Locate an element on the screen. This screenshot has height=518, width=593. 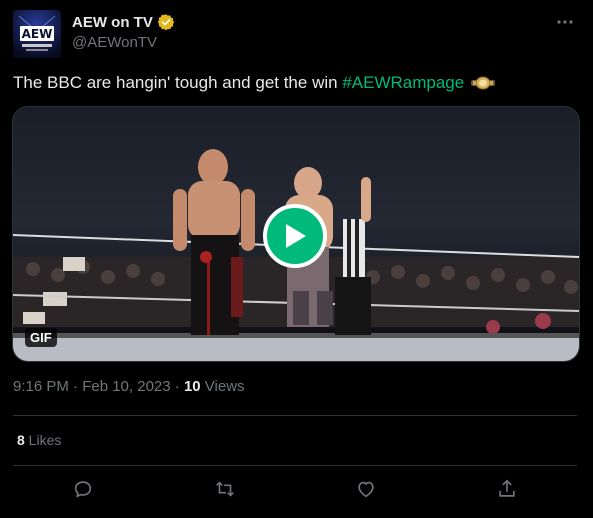
more-button is located at coordinates (565, 22).